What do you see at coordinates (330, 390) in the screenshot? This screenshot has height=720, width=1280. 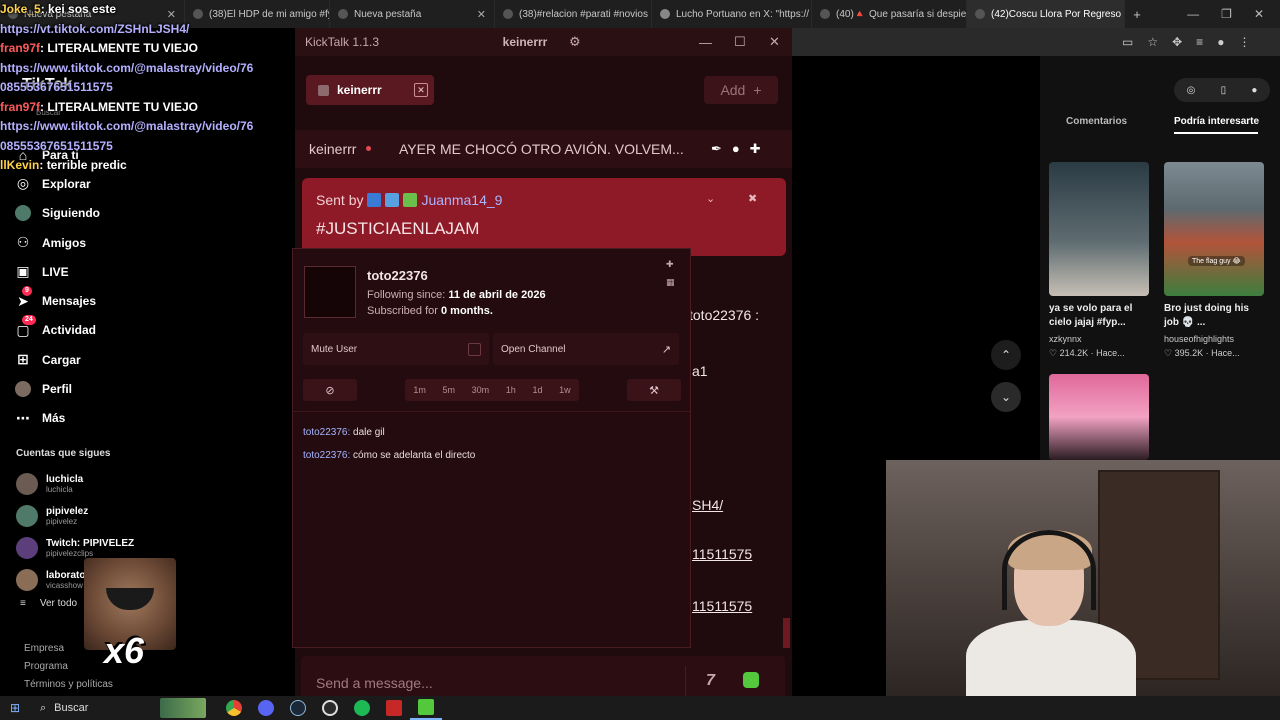 I see `ban-button: ⊘` at bounding box center [330, 390].